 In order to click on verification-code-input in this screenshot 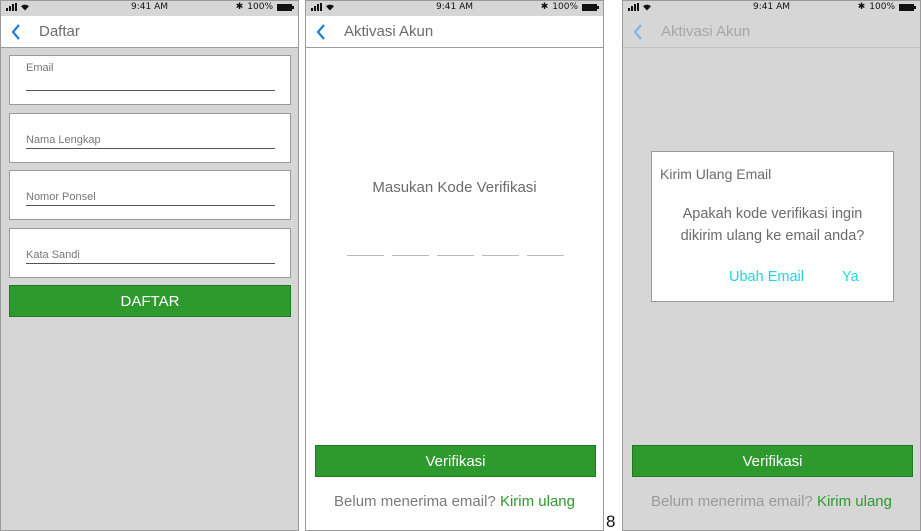, I will do `click(455, 255)`.